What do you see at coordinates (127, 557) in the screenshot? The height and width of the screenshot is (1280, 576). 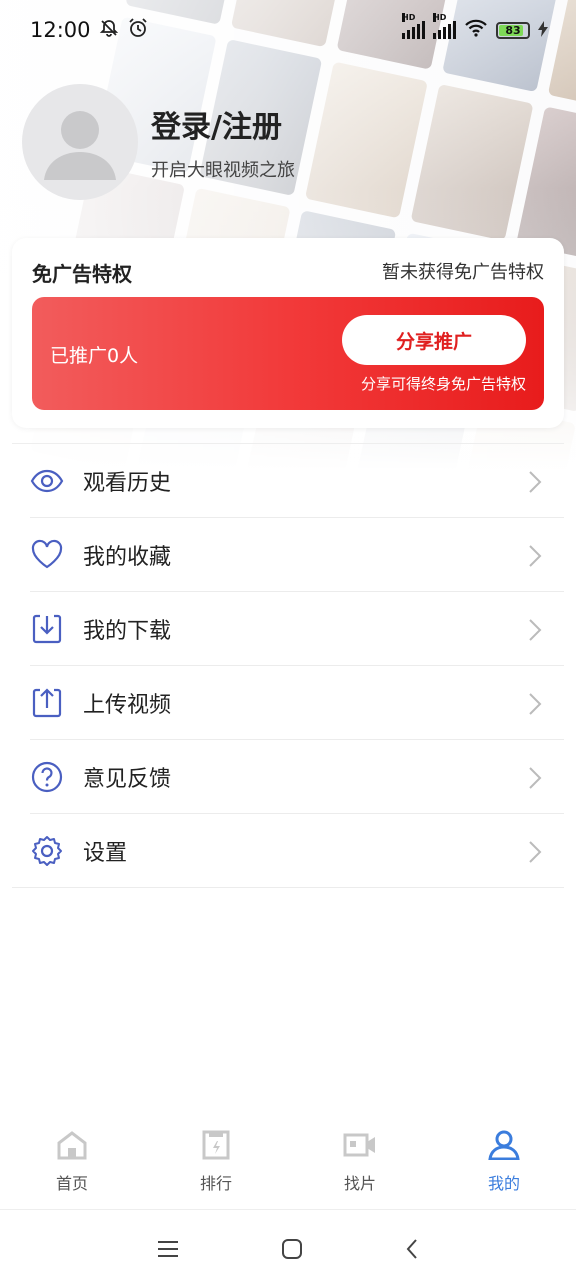 I see `menu-label: 我的收藏` at bounding box center [127, 557].